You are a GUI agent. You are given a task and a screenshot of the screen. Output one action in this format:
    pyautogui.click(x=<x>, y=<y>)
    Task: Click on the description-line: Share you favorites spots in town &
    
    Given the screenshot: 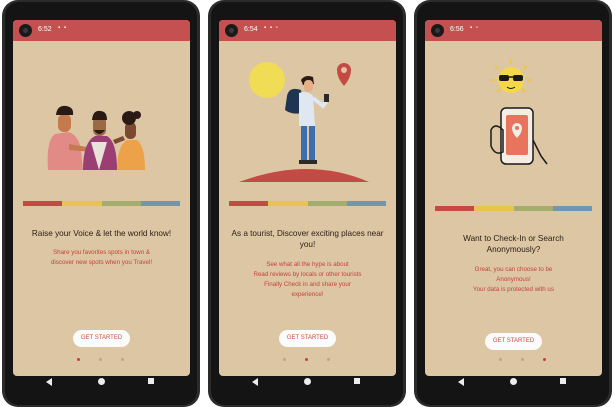 What is the action you would take?
    pyautogui.click(x=101, y=252)
    